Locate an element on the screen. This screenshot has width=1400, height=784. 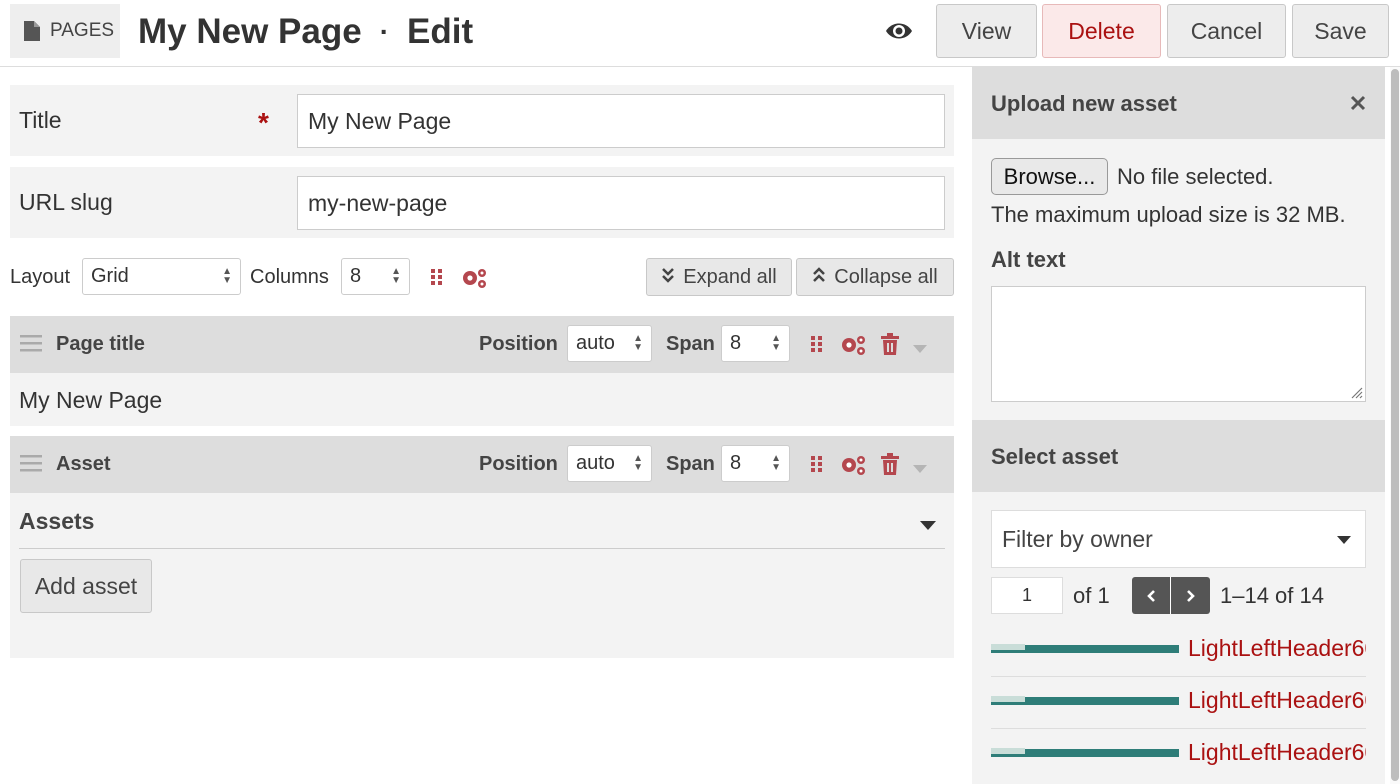
block-header-asset: Asset Position auto ▲ ▼ Span 8 ▲ ▼ is located at coordinates (482, 464).